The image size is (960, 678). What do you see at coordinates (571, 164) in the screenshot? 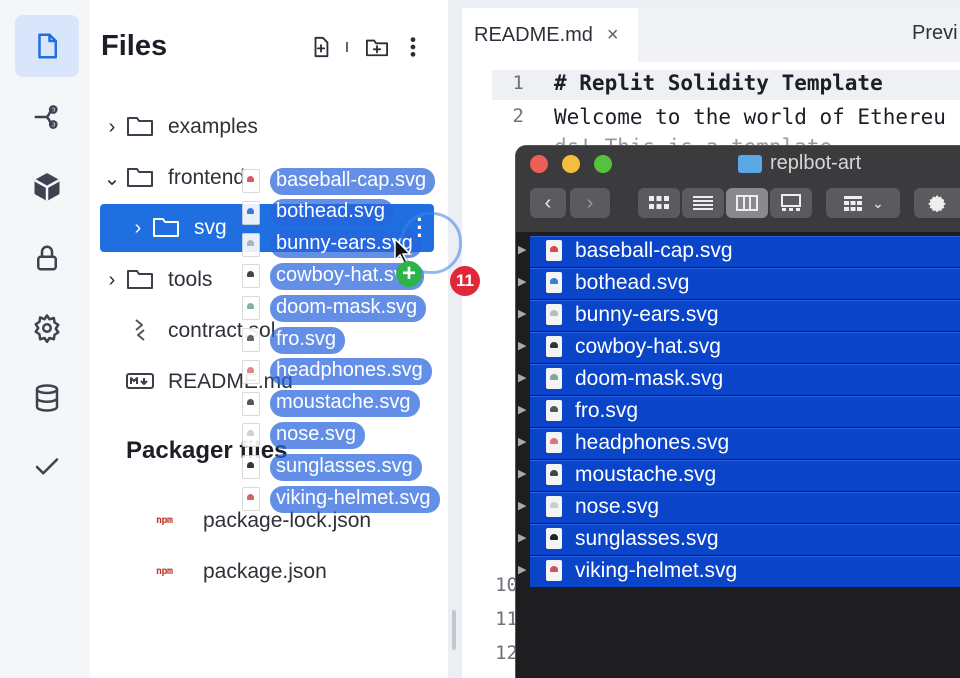
I see `minimize-window-button` at bounding box center [571, 164].